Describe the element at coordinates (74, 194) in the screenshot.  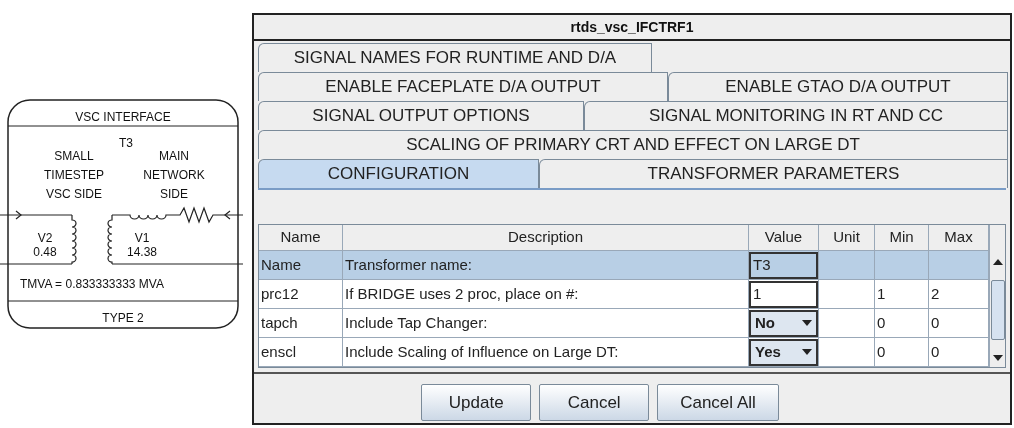
I see `side-label: VSC SIDE` at that location.